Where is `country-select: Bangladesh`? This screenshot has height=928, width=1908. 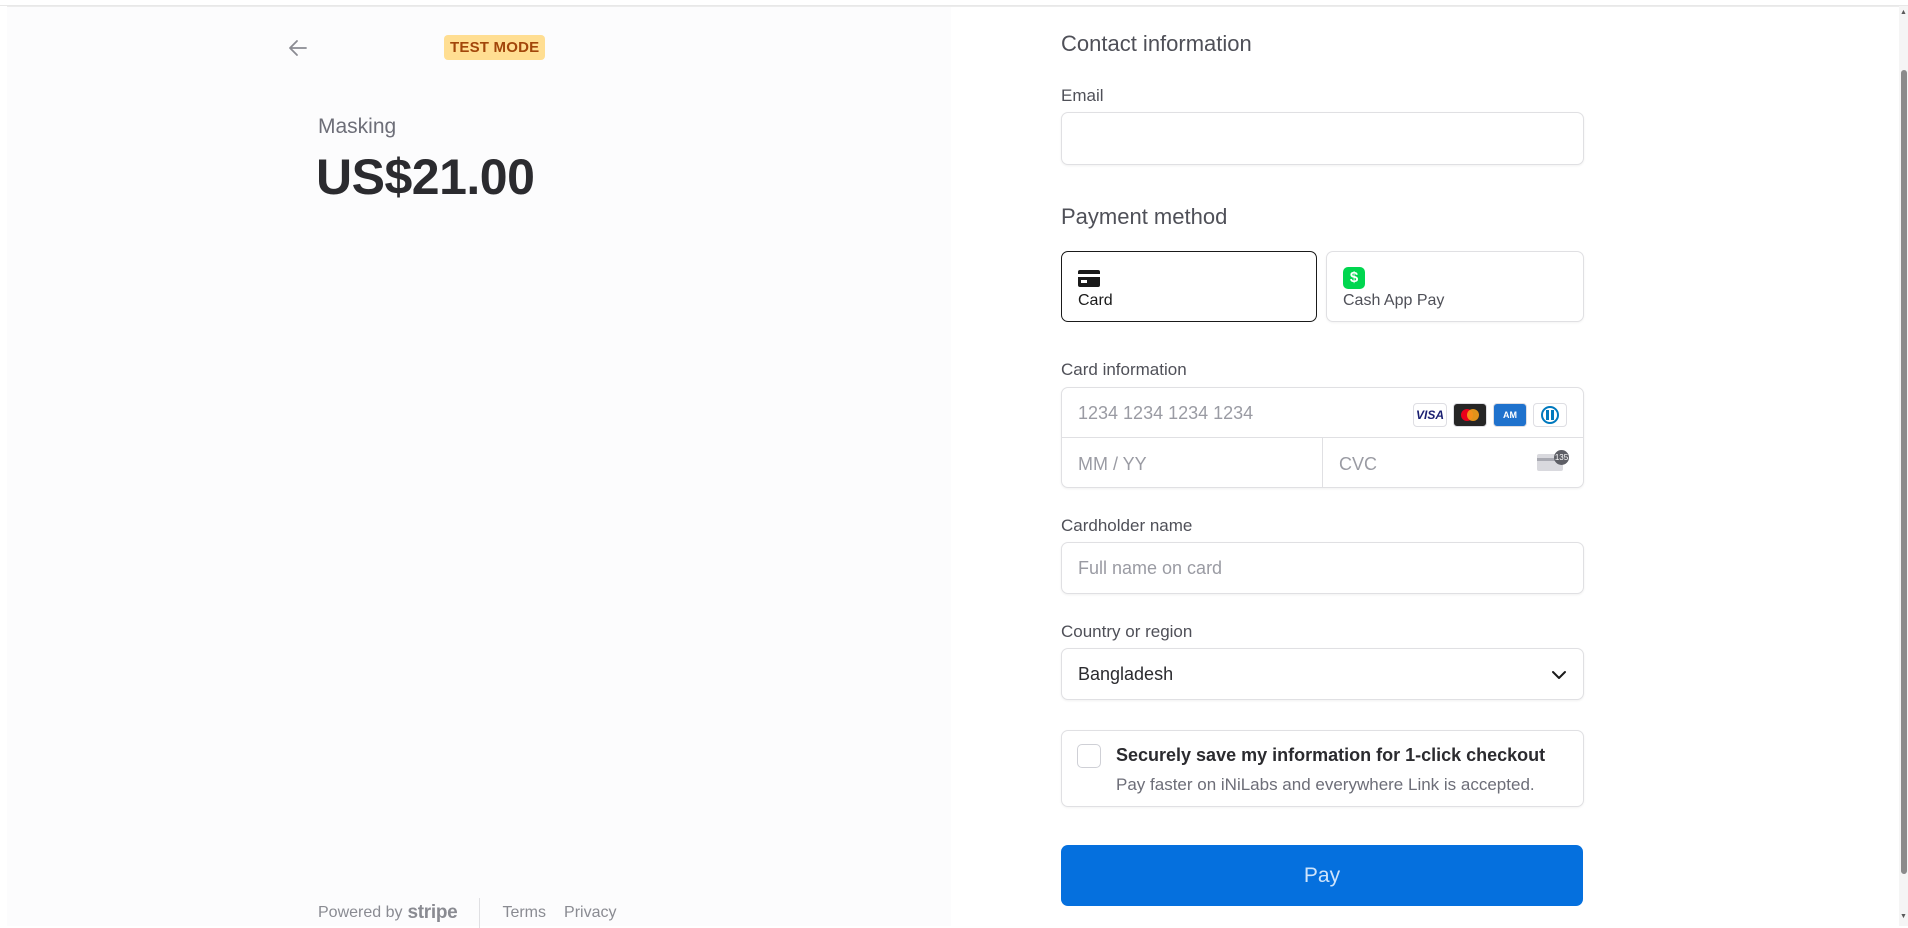
country-select: Bangladesh is located at coordinates (1322, 674).